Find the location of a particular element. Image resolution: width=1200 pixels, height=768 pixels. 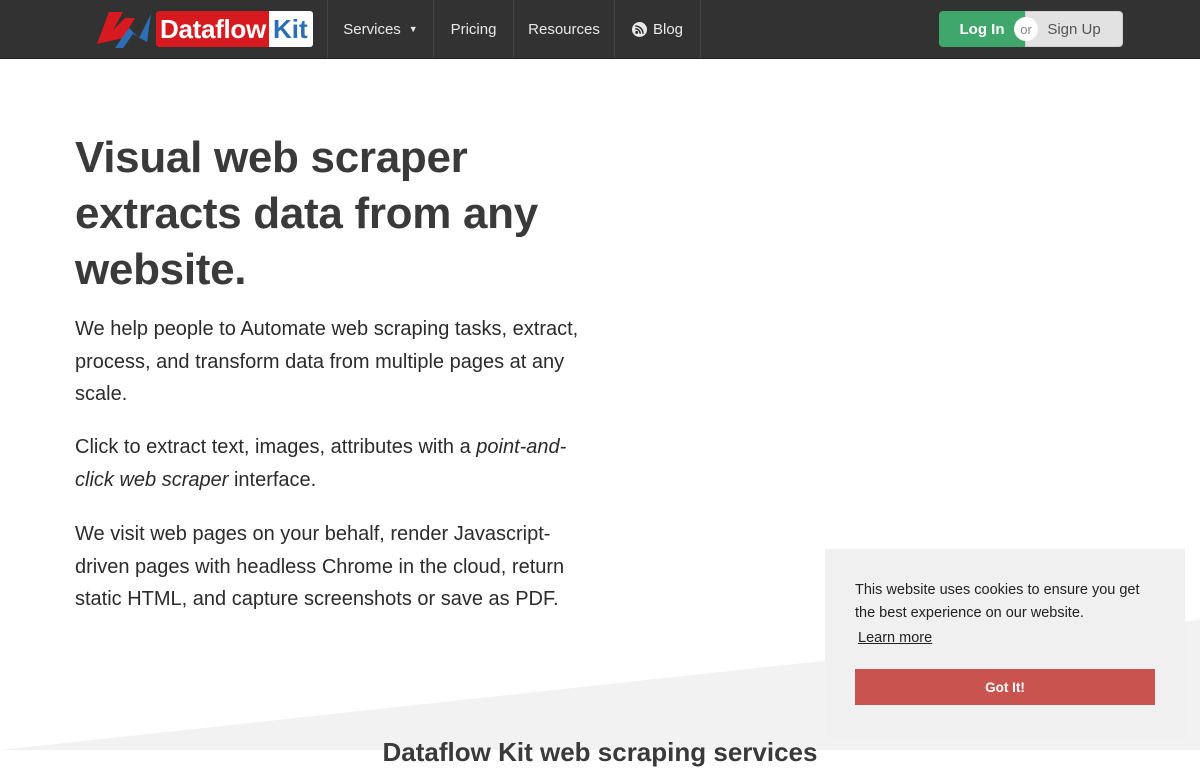

nav-item-services: Services ▼ is located at coordinates (381, 29).